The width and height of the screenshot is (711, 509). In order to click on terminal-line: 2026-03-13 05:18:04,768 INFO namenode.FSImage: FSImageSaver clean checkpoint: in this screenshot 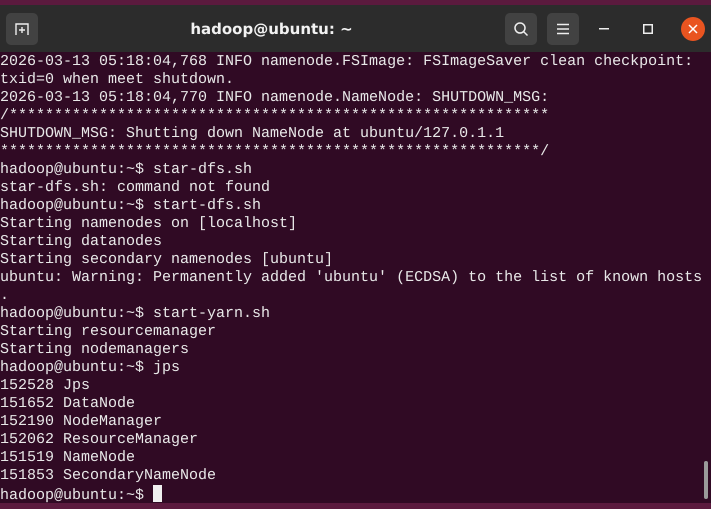, I will do `click(347, 61)`.